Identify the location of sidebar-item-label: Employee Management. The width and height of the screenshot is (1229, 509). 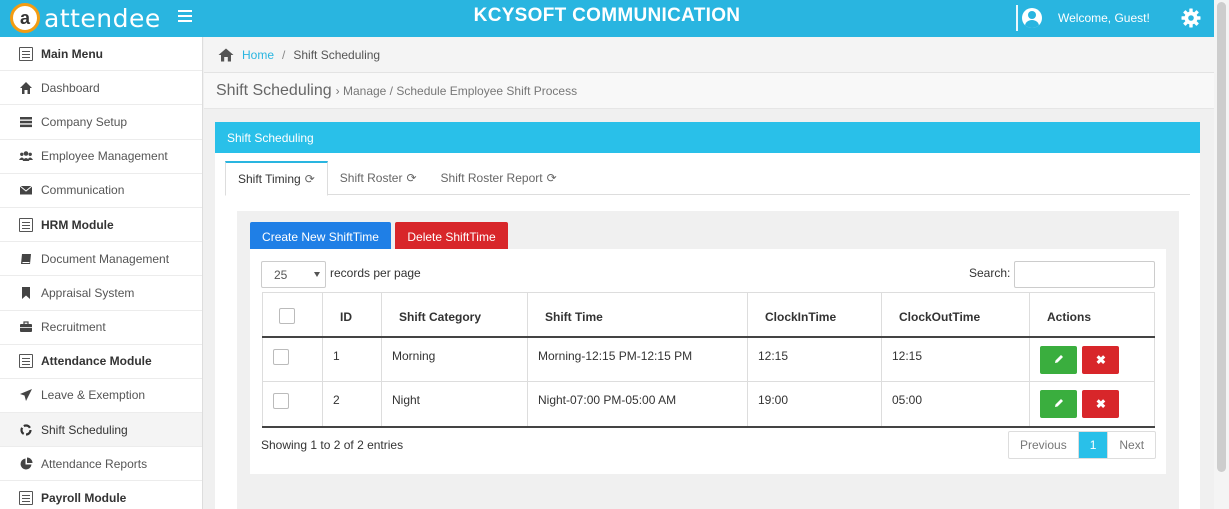
(104, 156).